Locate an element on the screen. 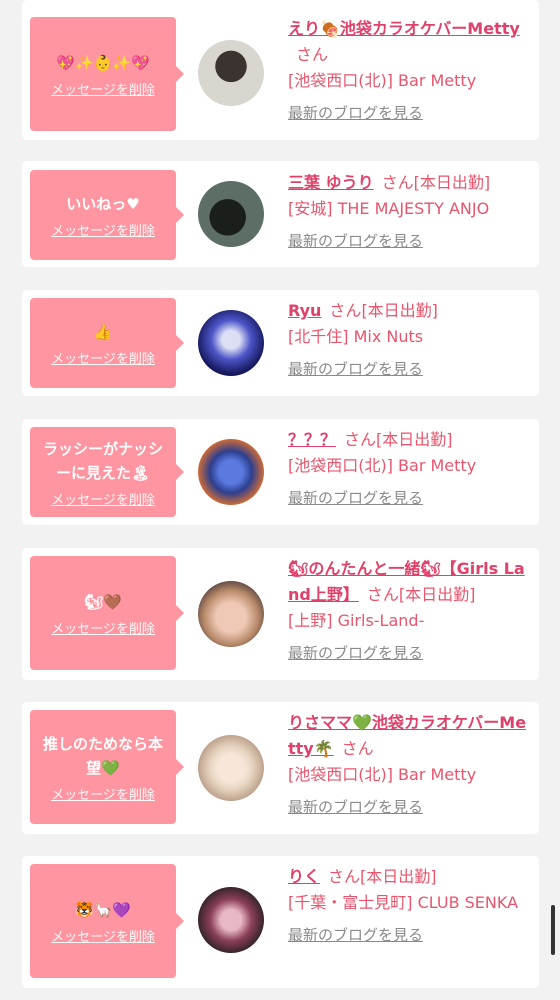  message-text: 🐯🦙💜 is located at coordinates (103, 909).